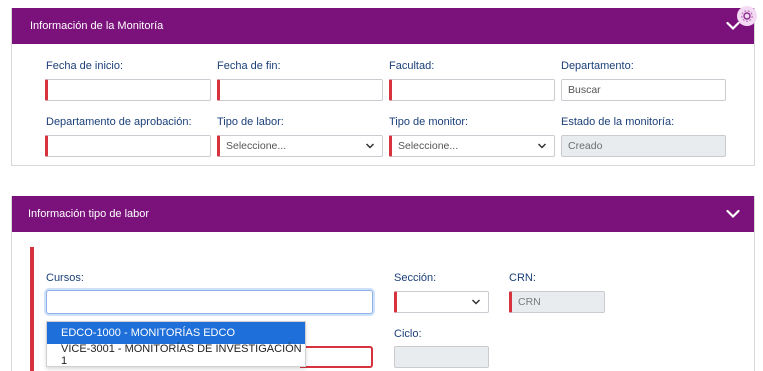  What do you see at coordinates (415, 278) in the screenshot?
I see `seccion-label: Sección:` at bounding box center [415, 278].